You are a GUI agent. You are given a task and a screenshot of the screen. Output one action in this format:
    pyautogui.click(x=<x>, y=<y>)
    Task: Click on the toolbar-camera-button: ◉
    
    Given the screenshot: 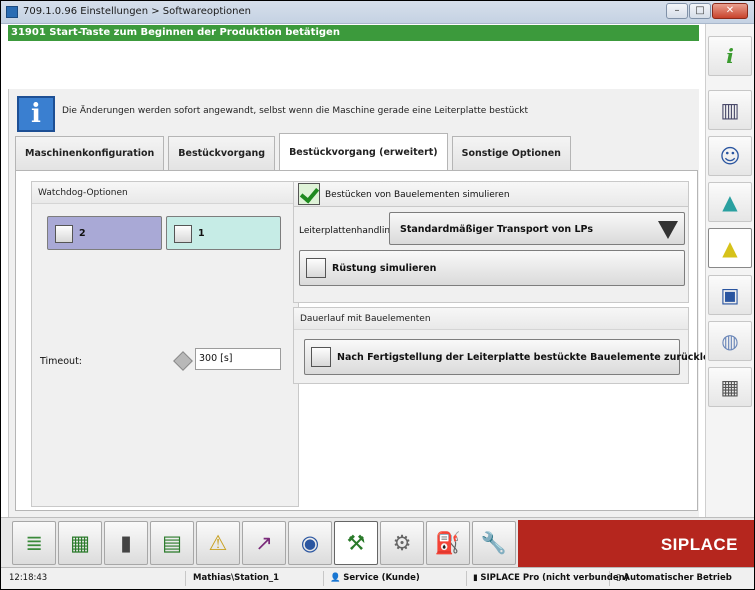 What is the action you would take?
    pyautogui.click(x=310, y=543)
    